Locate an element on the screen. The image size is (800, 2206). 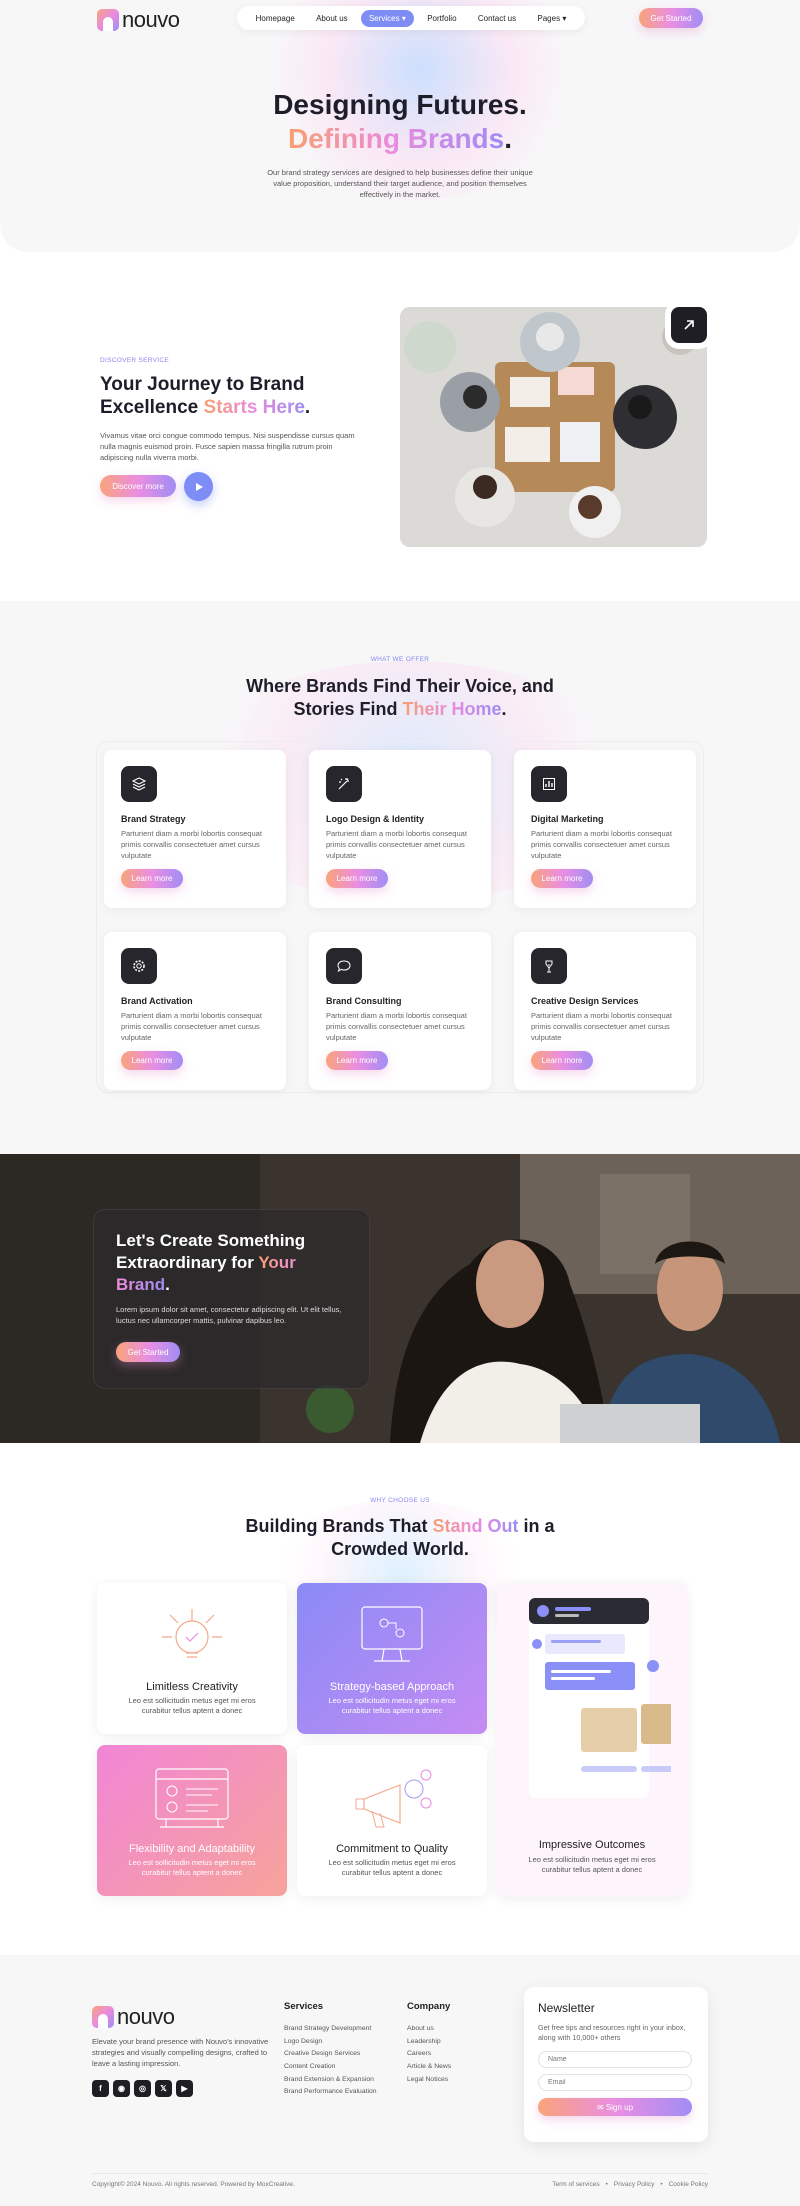
nav-item-pages-label: Pages is located at coordinates (549, 18).